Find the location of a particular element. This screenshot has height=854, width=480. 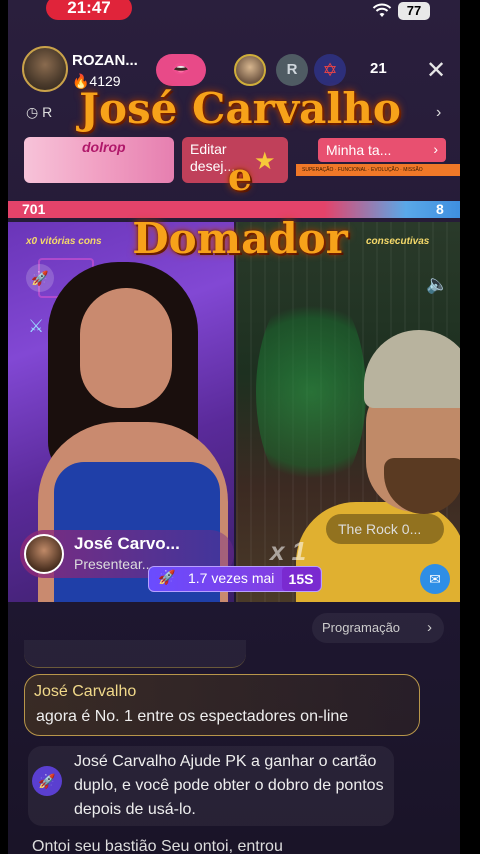

viewer-avatar: ✡ is located at coordinates (330, 70).